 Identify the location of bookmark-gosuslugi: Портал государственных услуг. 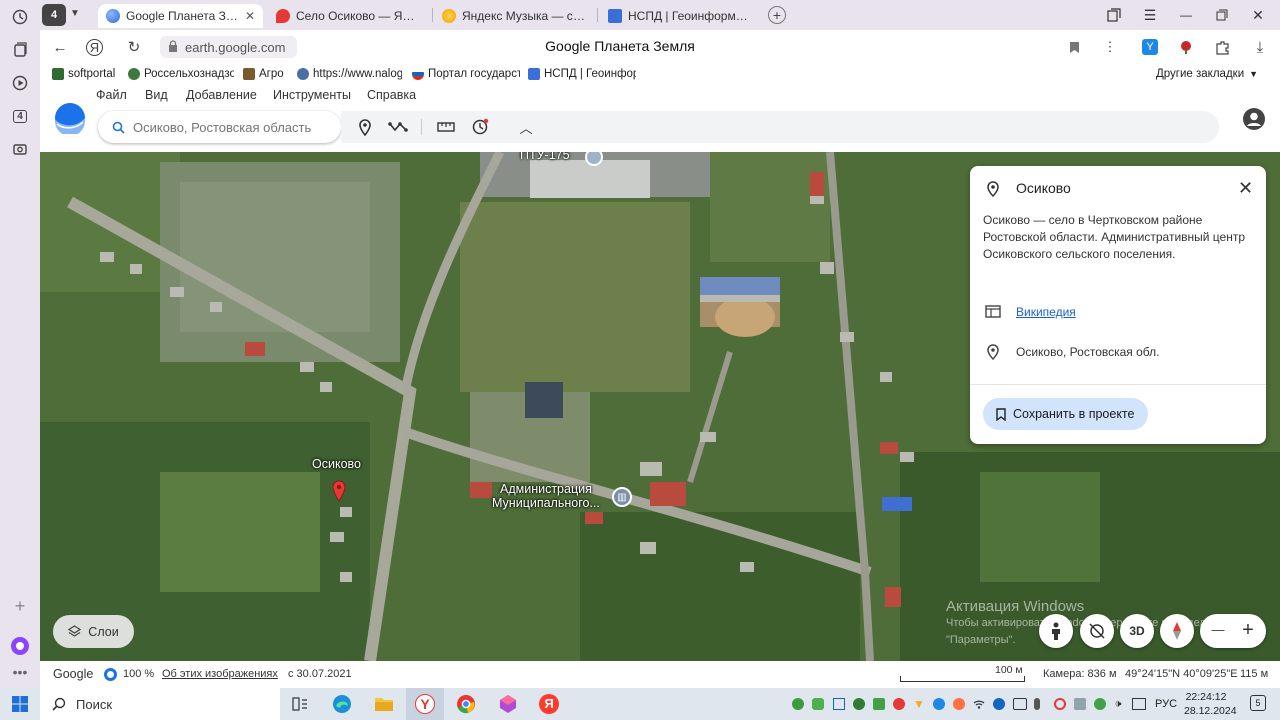
(466, 74).